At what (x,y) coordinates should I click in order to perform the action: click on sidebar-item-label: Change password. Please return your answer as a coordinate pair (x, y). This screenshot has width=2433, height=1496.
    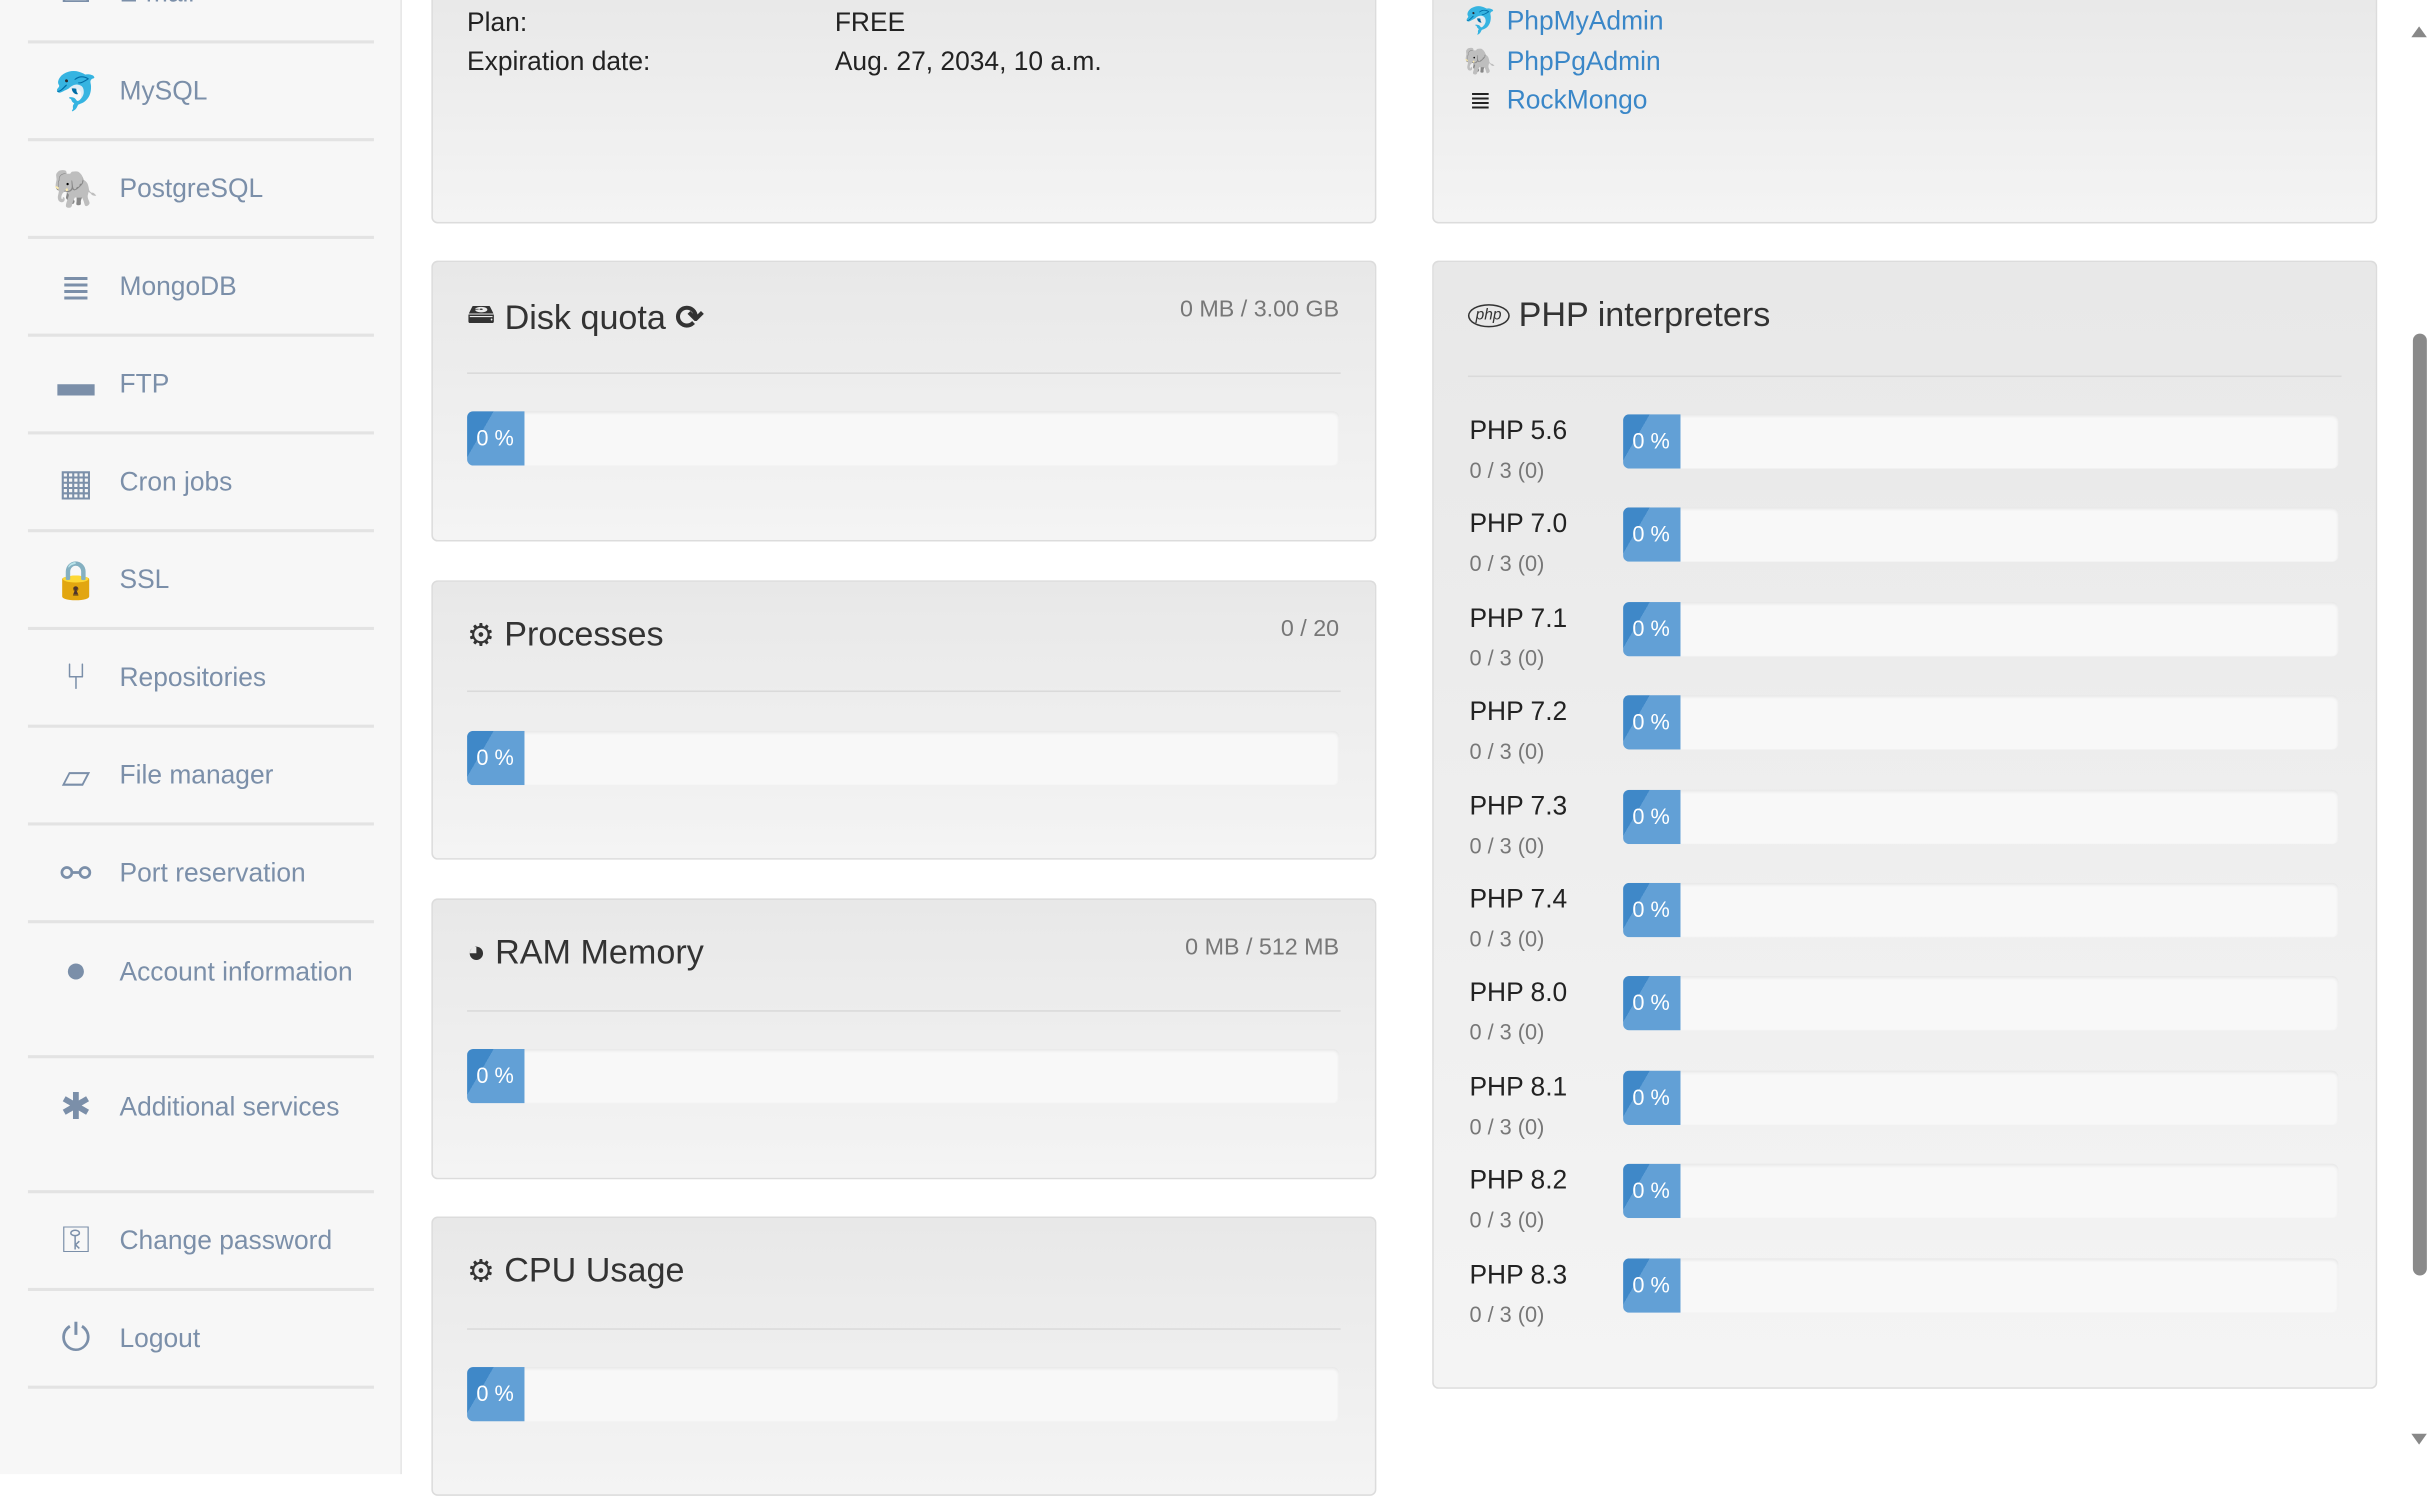
    Looking at the image, I should click on (226, 1240).